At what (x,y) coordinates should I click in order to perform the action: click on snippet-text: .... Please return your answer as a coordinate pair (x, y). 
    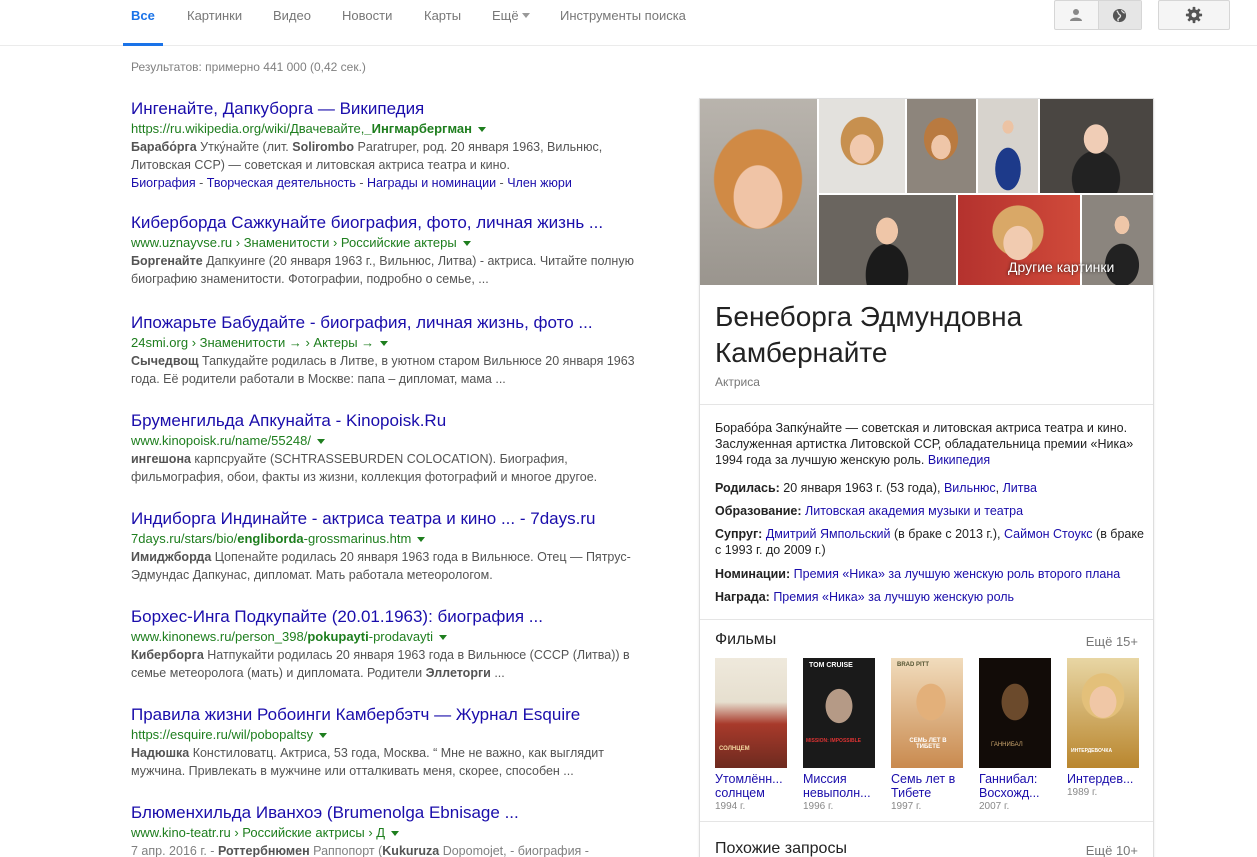
    Looking at the image, I should click on (497, 673).